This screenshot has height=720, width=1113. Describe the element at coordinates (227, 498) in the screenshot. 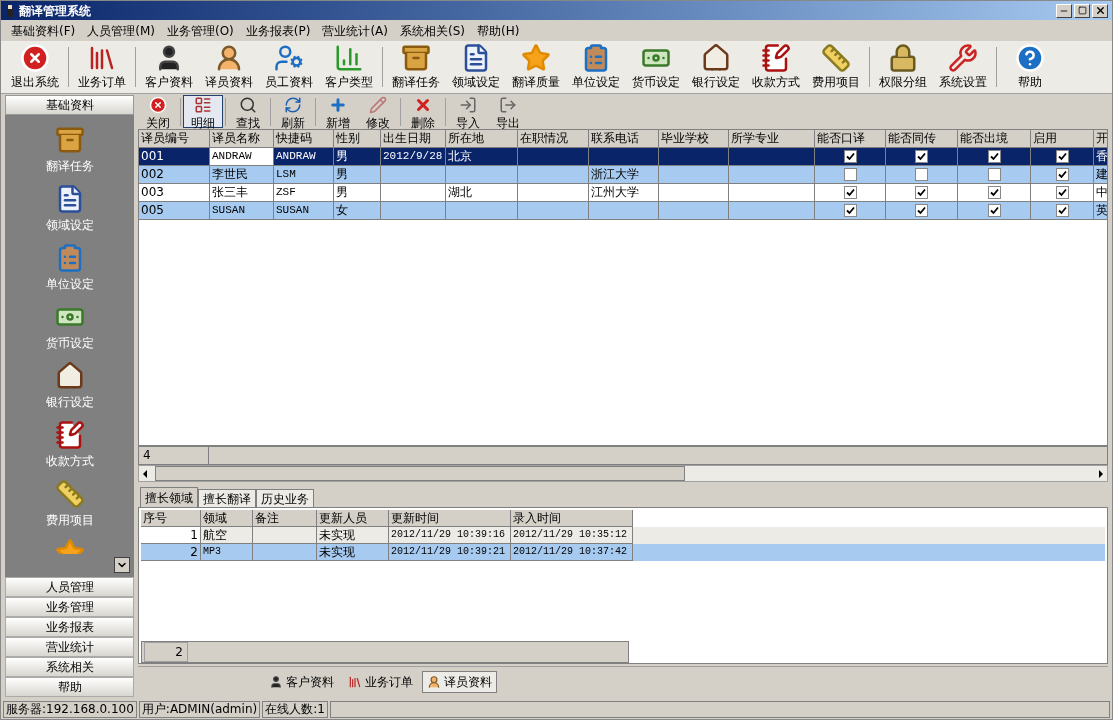

I see `tab: 擅长翻译` at that location.